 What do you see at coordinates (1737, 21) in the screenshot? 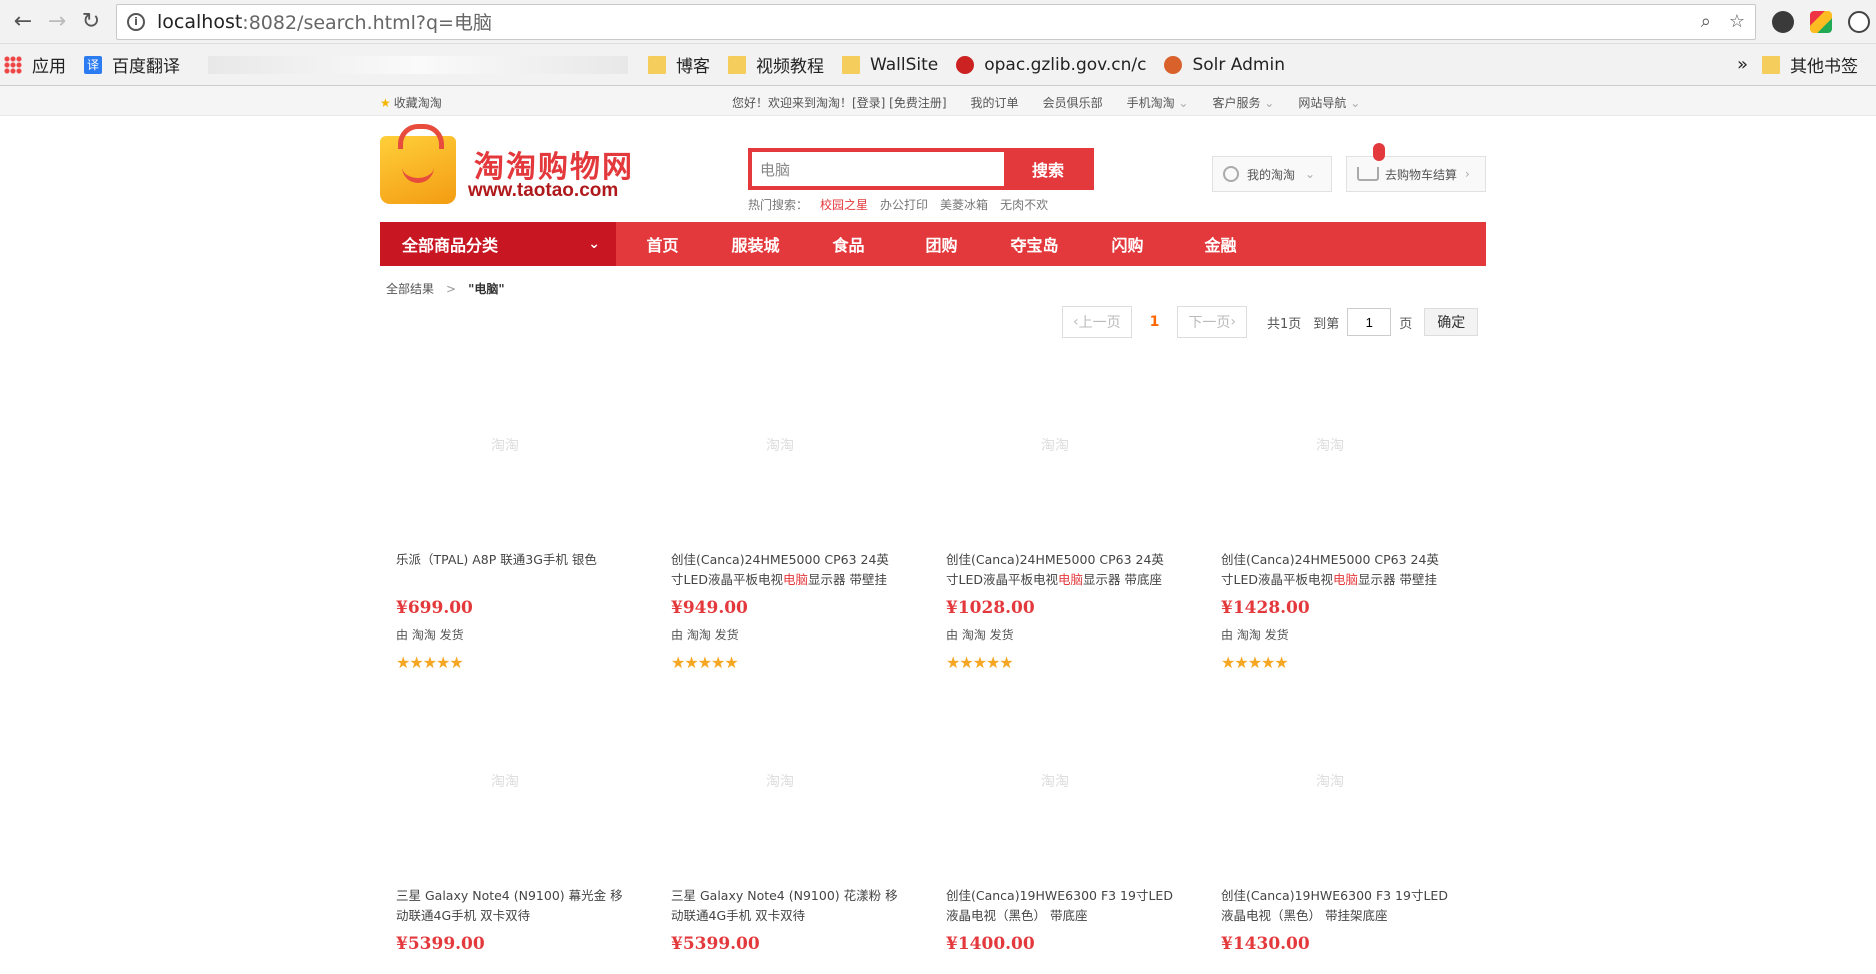
I see `star-icon: ☆` at bounding box center [1737, 21].